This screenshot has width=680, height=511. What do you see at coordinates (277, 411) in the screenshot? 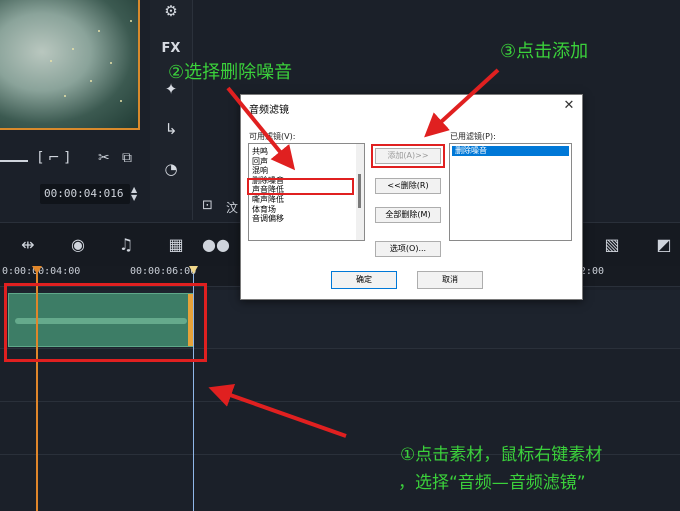
I see `arrow-to-clip` at bounding box center [277, 411].